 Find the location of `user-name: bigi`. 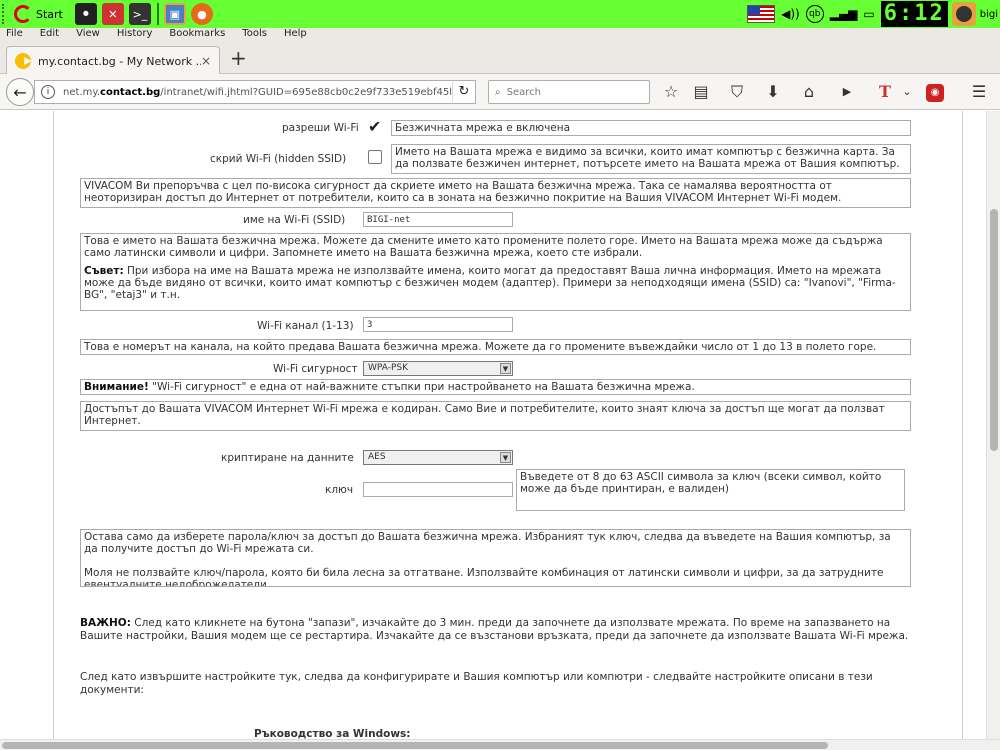

user-name: bigi is located at coordinates (989, 14).